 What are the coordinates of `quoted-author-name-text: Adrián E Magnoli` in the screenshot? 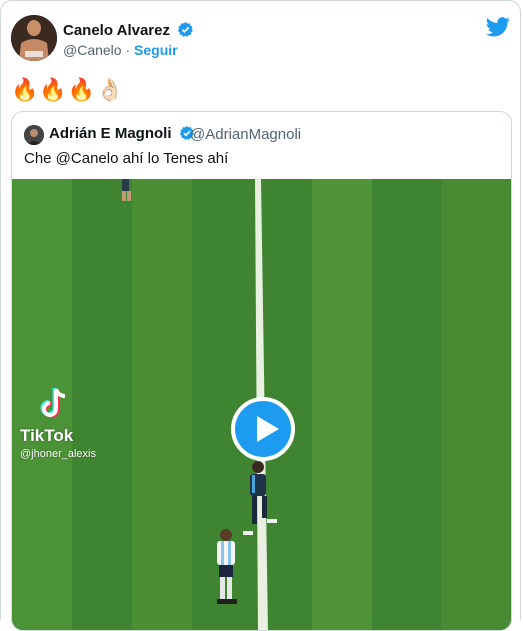 It's located at (110, 133).